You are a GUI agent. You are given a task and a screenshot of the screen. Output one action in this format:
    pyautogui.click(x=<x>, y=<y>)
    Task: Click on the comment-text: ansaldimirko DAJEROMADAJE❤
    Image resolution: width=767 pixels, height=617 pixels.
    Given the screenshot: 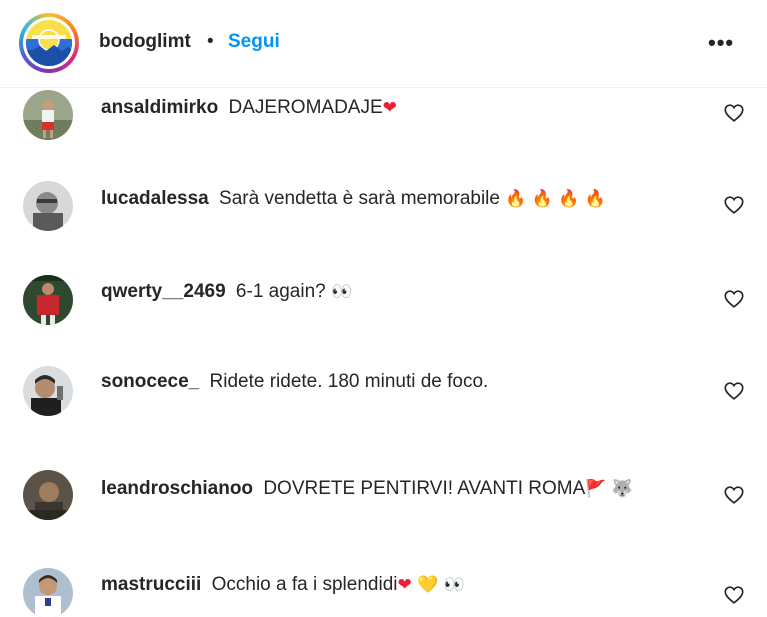 What is the action you would take?
    pyautogui.click(x=249, y=108)
    